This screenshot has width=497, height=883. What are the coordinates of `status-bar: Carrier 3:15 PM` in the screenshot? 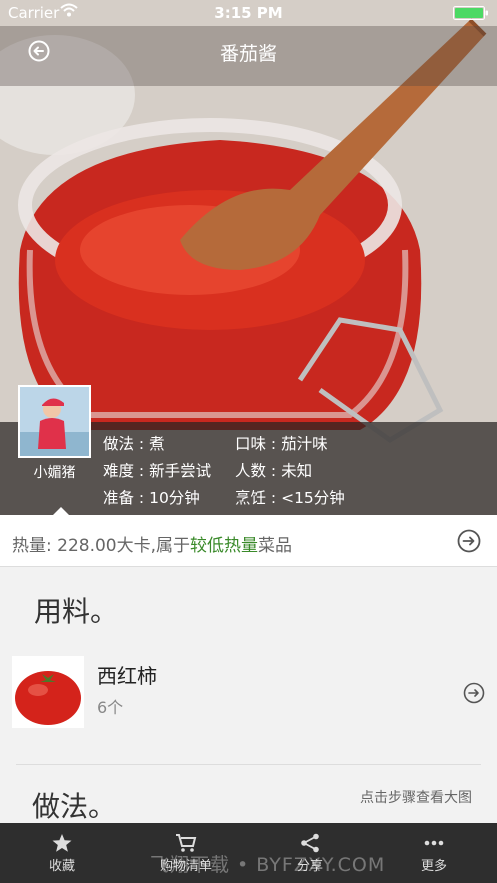 It's located at (248, 13).